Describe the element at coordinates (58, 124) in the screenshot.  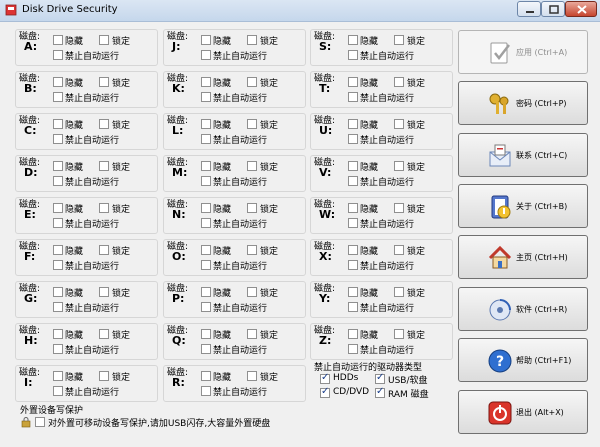
I see `drive-c-hidden-checkbox` at that location.